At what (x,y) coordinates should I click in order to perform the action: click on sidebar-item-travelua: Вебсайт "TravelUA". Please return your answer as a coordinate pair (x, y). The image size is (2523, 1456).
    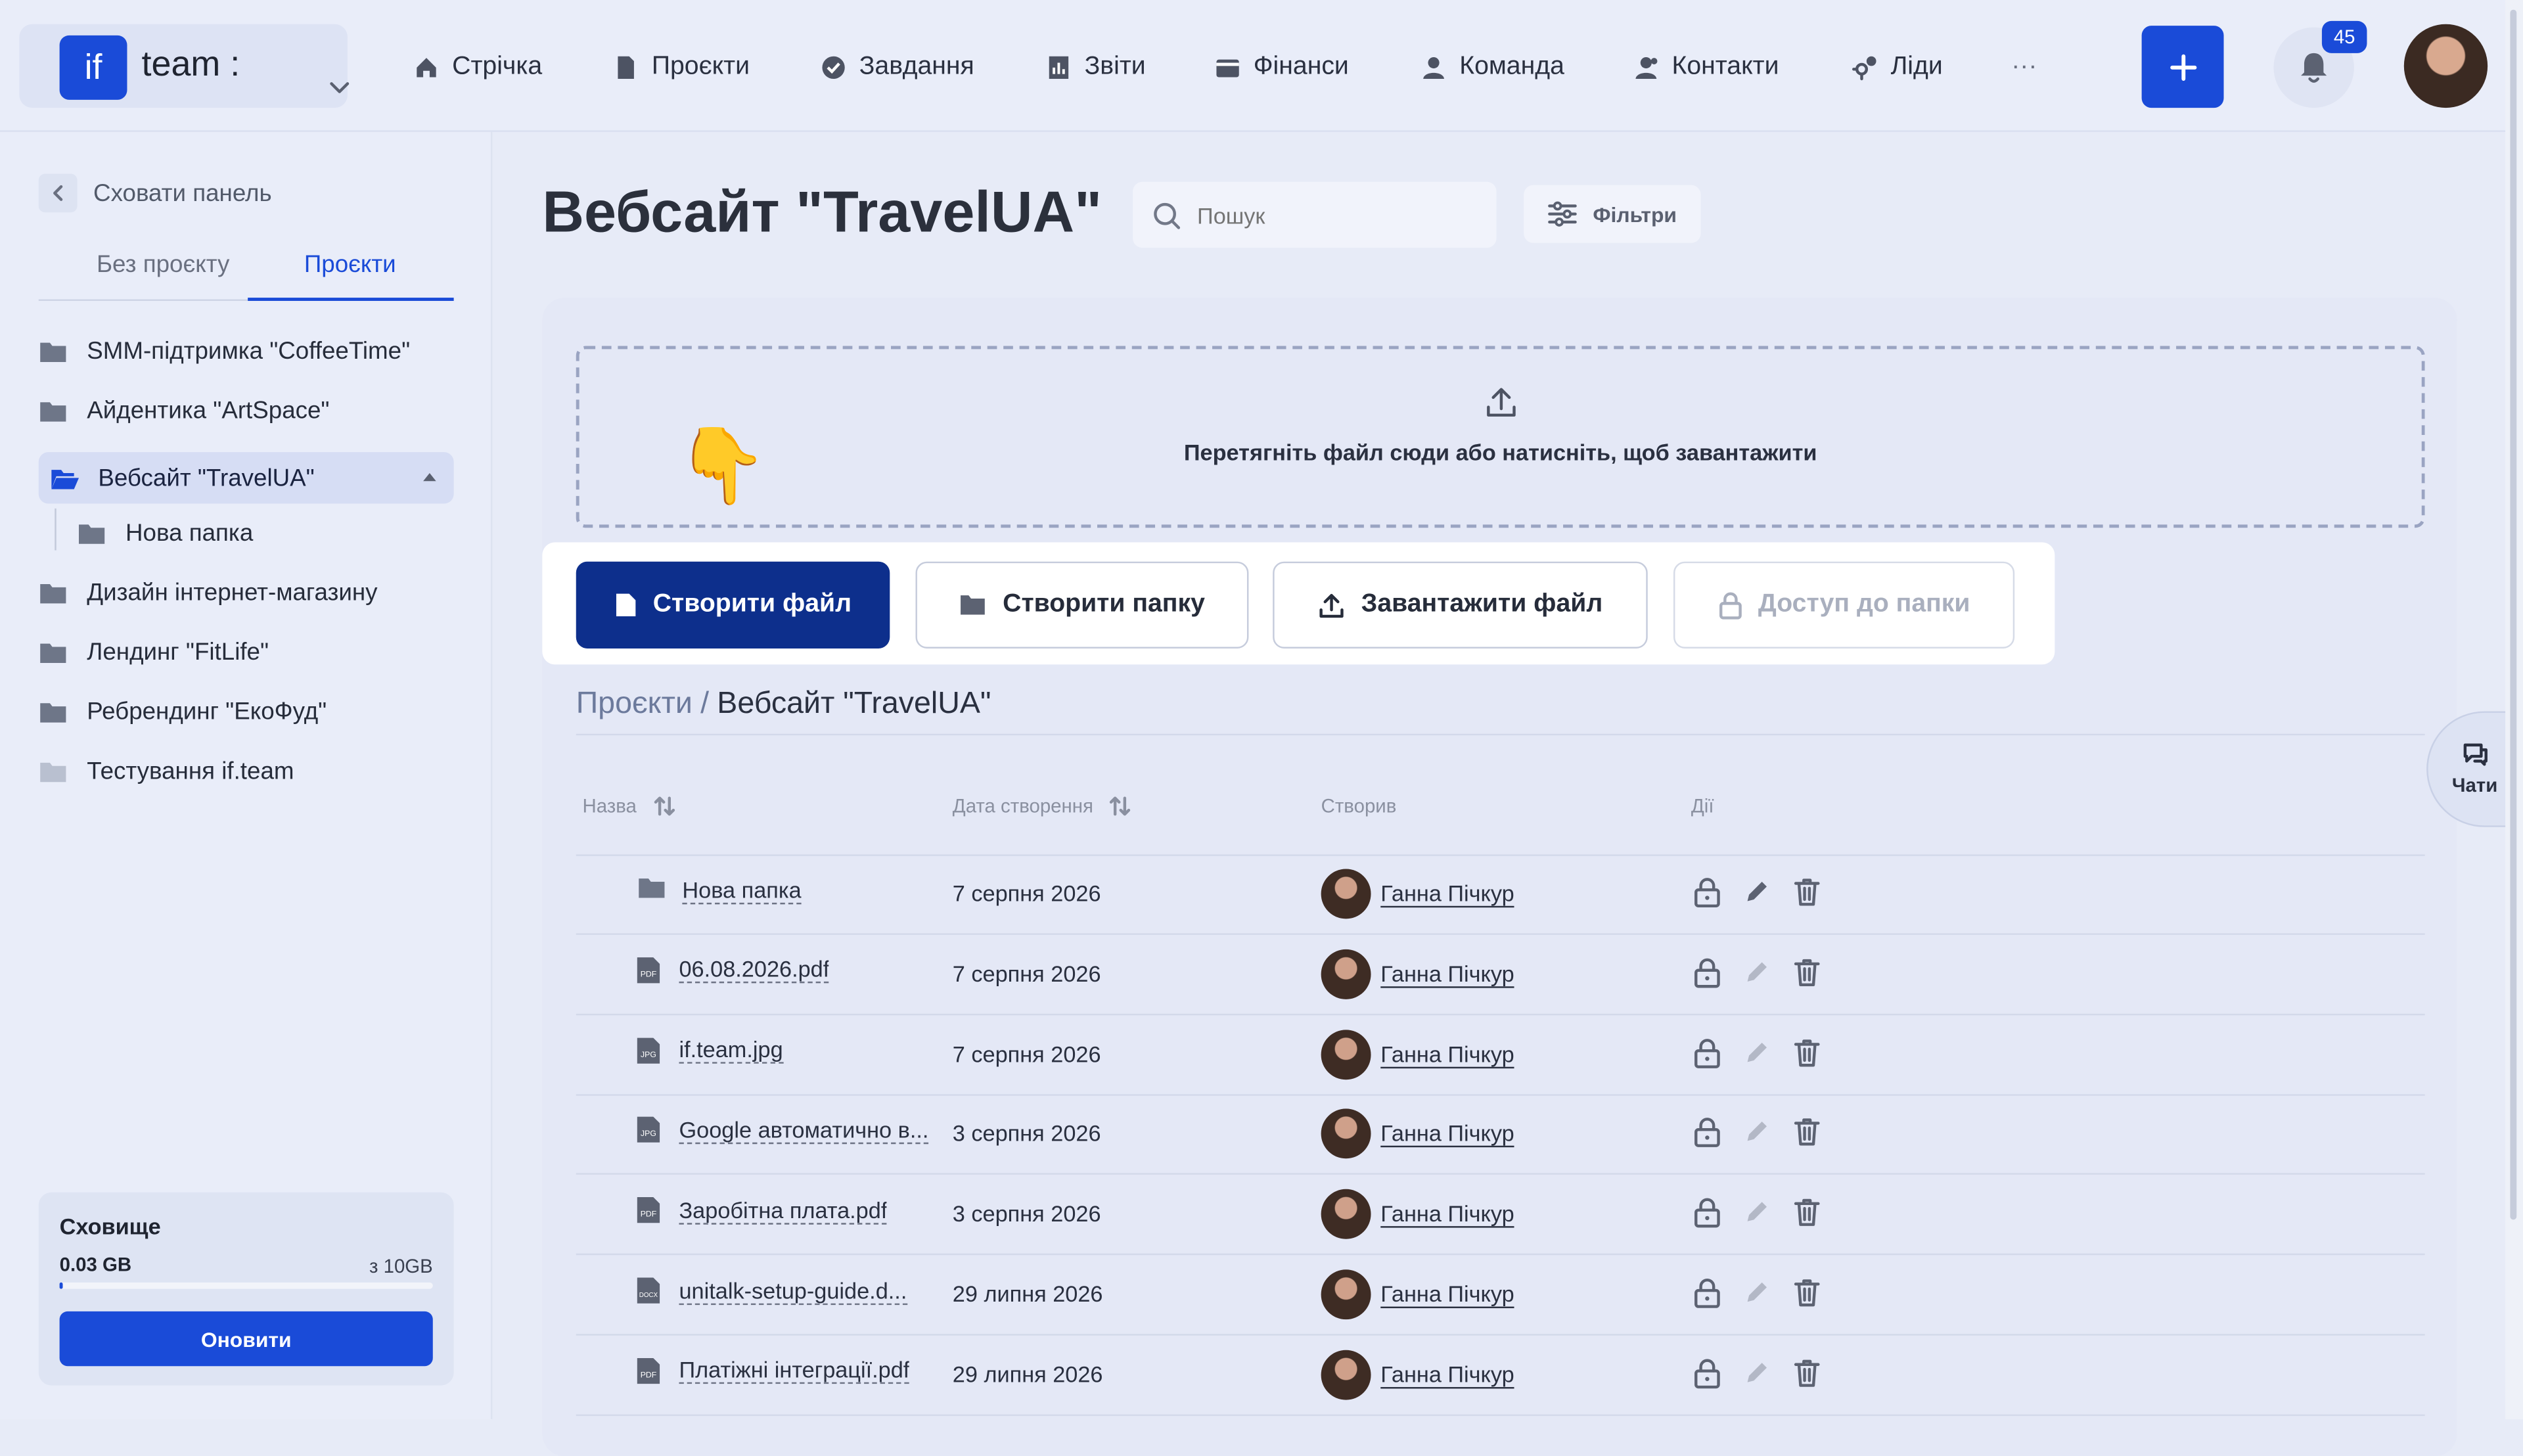
    Looking at the image, I should click on (246, 478).